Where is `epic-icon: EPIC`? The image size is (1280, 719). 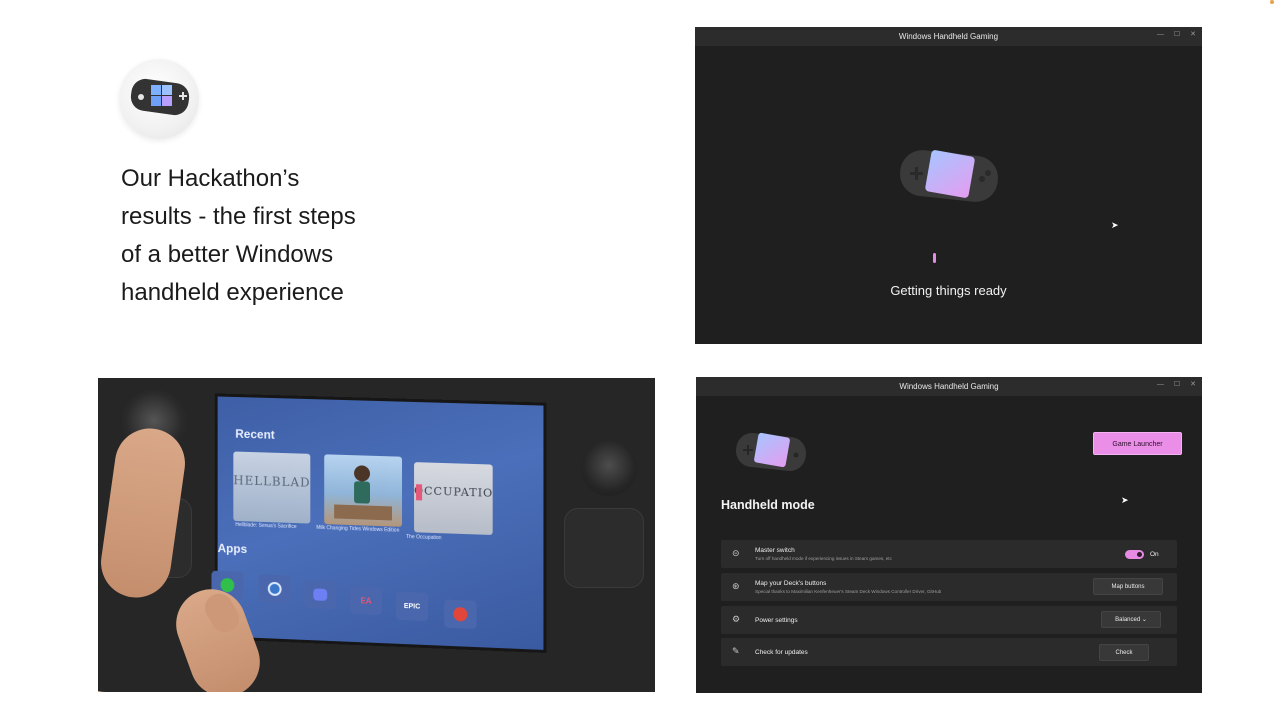
epic-icon: EPIC is located at coordinates (412, 606).